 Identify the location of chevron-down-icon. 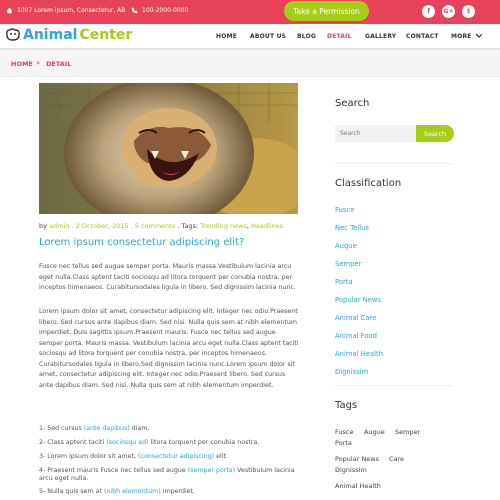
(479, 35).